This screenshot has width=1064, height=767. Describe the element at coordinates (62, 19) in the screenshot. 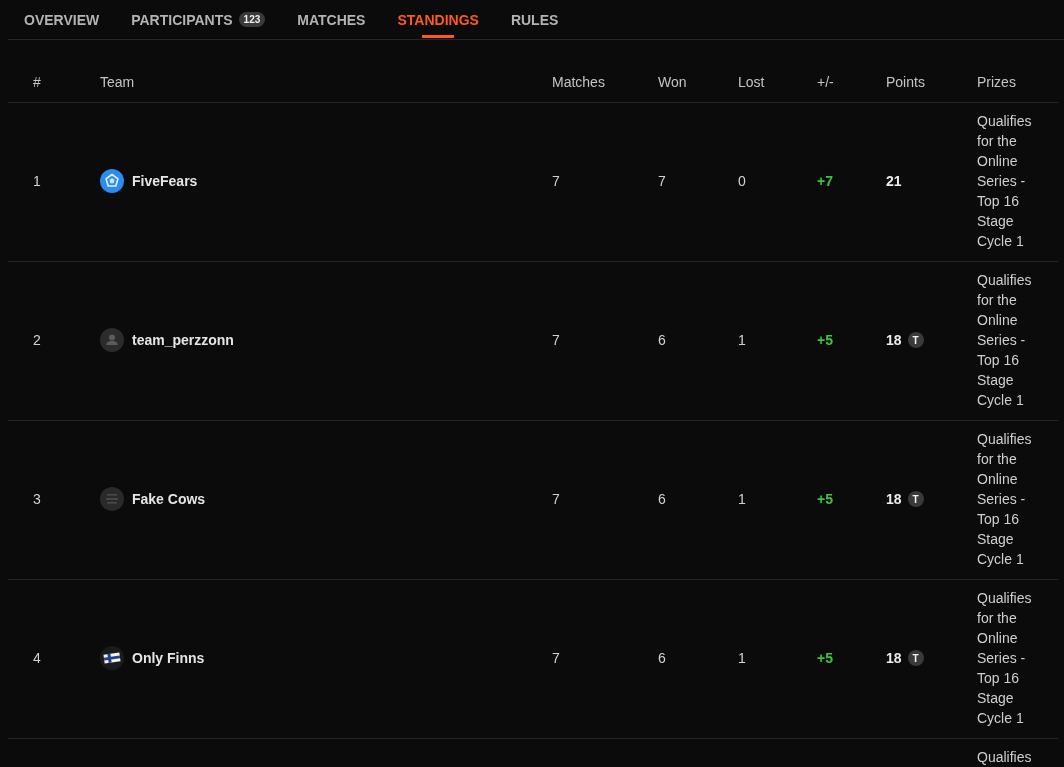

I see `tab: OVERVIEW` at that location.